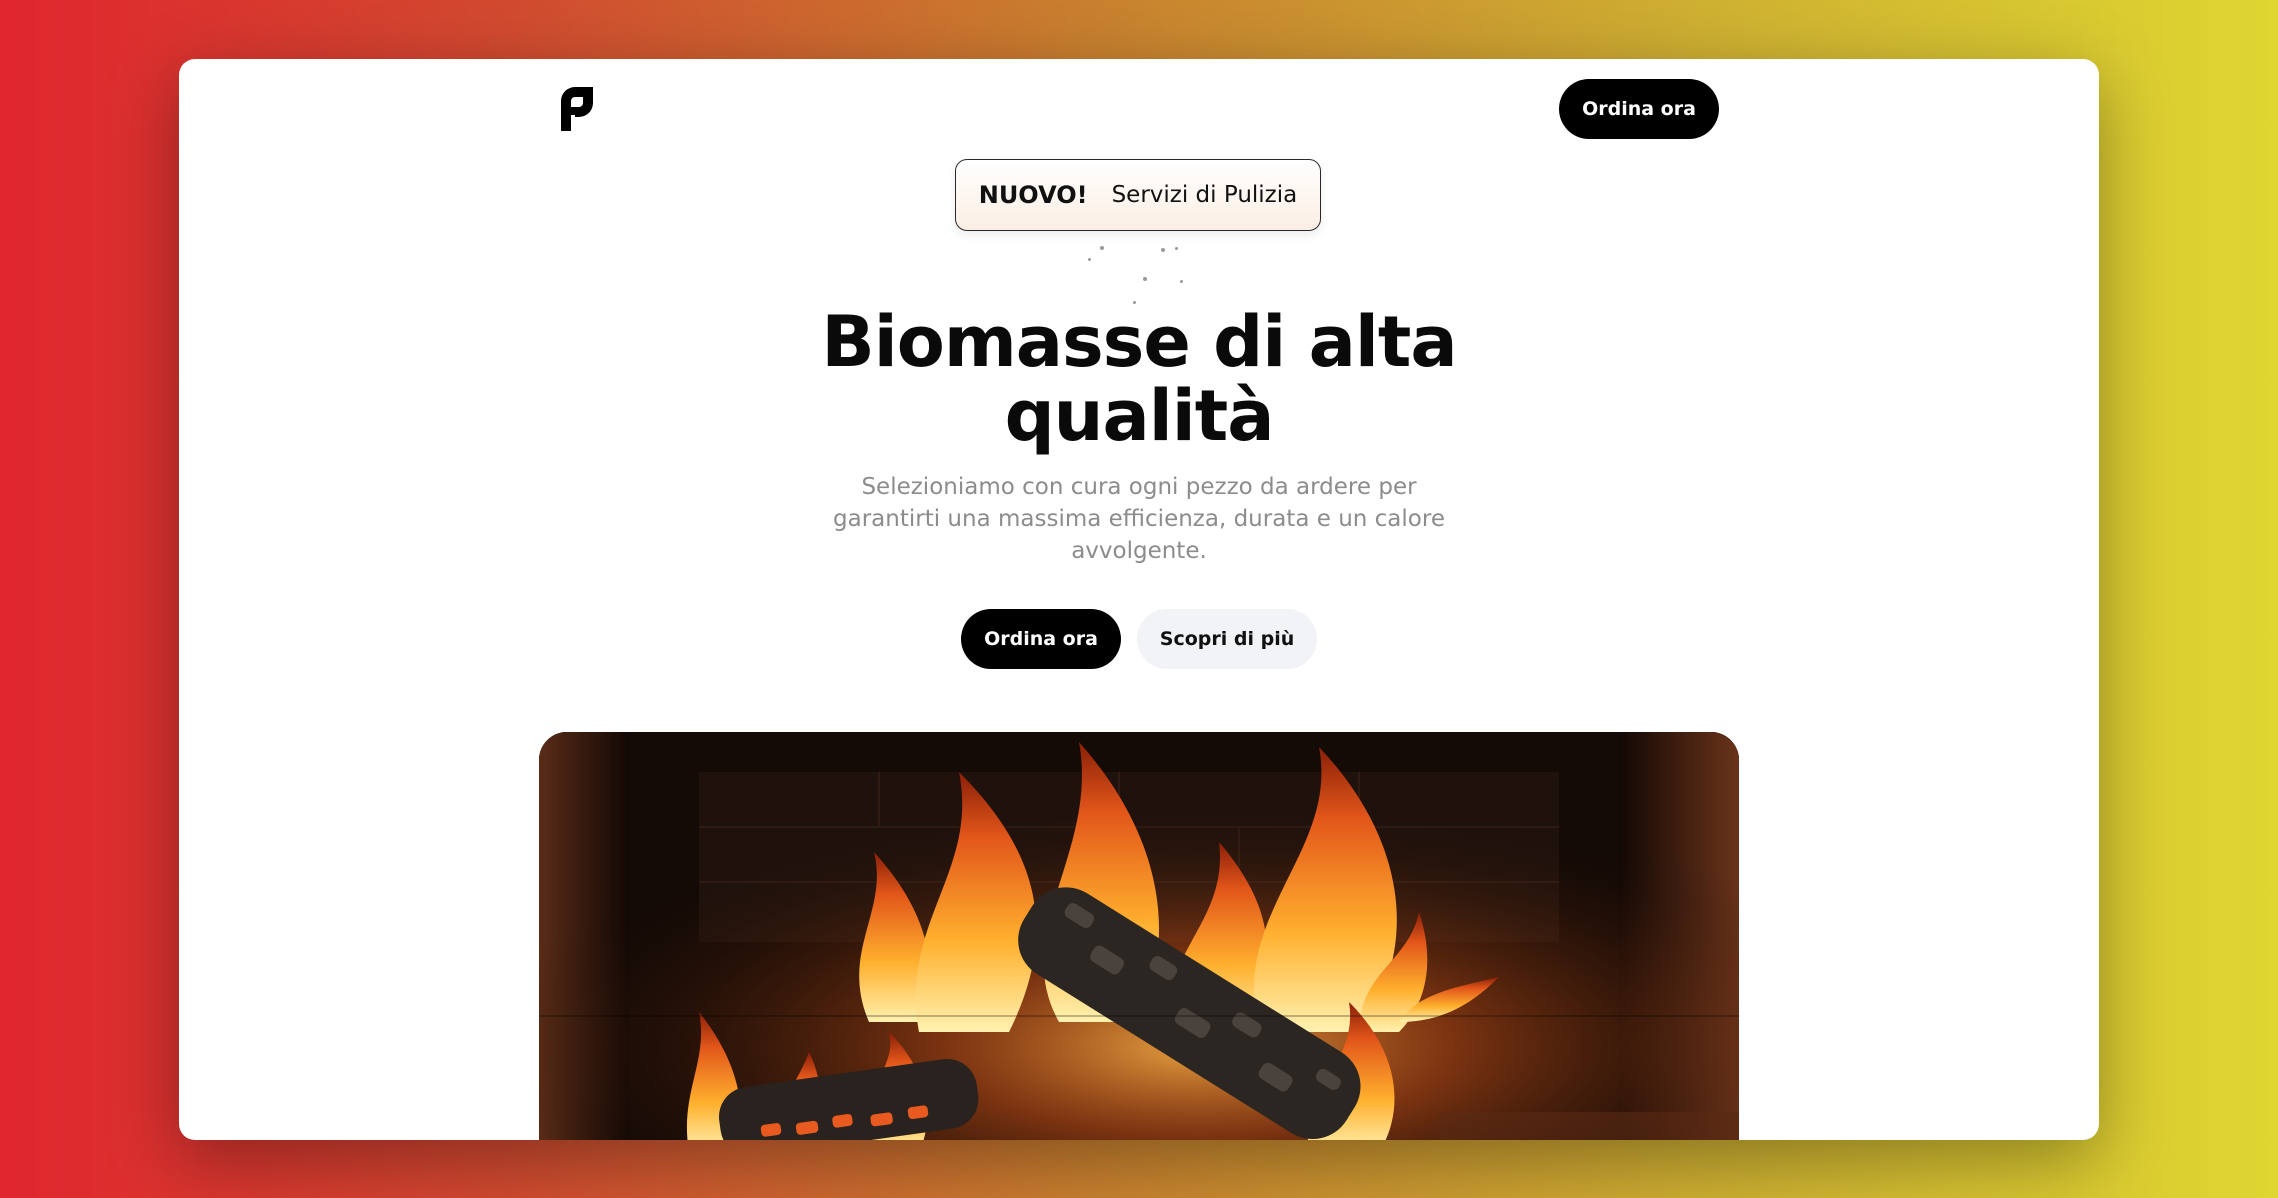 The height and width of the screenshot is (1198, 2278). I want to click on hero-title: Biomasse di alta qualità, so click(1139, 379).